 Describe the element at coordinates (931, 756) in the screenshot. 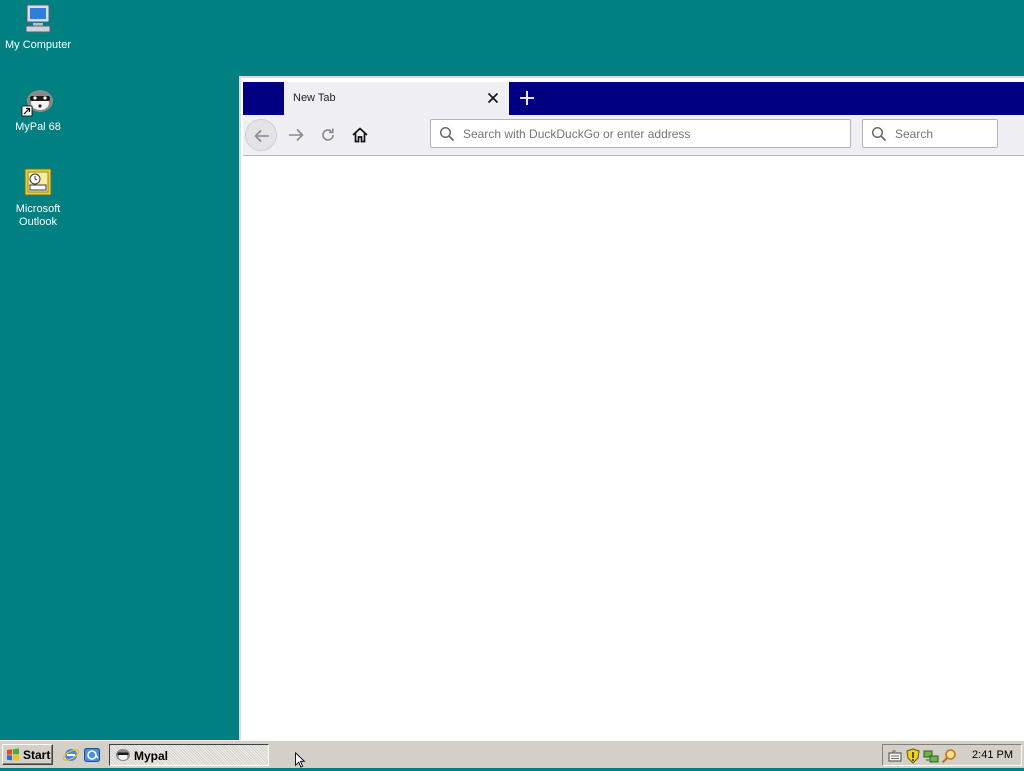

I see `network-icon` at that location.